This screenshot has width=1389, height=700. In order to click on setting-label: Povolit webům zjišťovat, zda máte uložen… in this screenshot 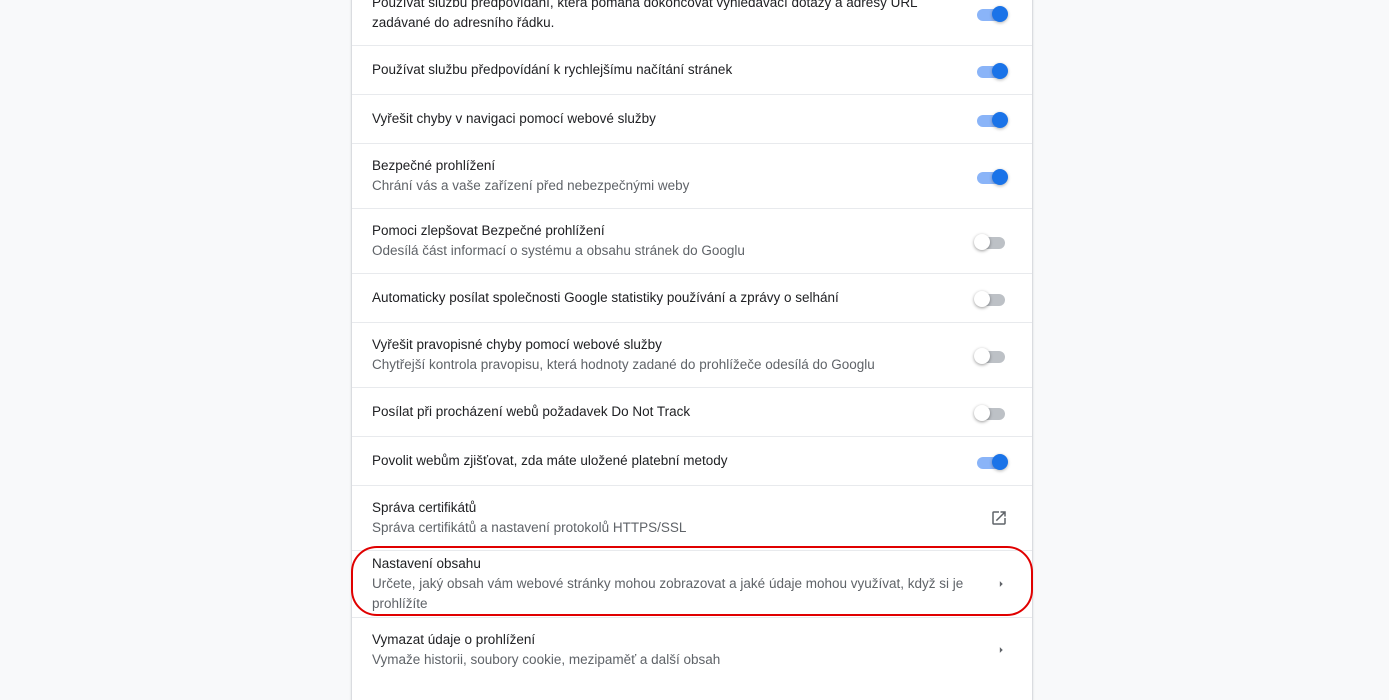, I will do `click(550, 460)`.